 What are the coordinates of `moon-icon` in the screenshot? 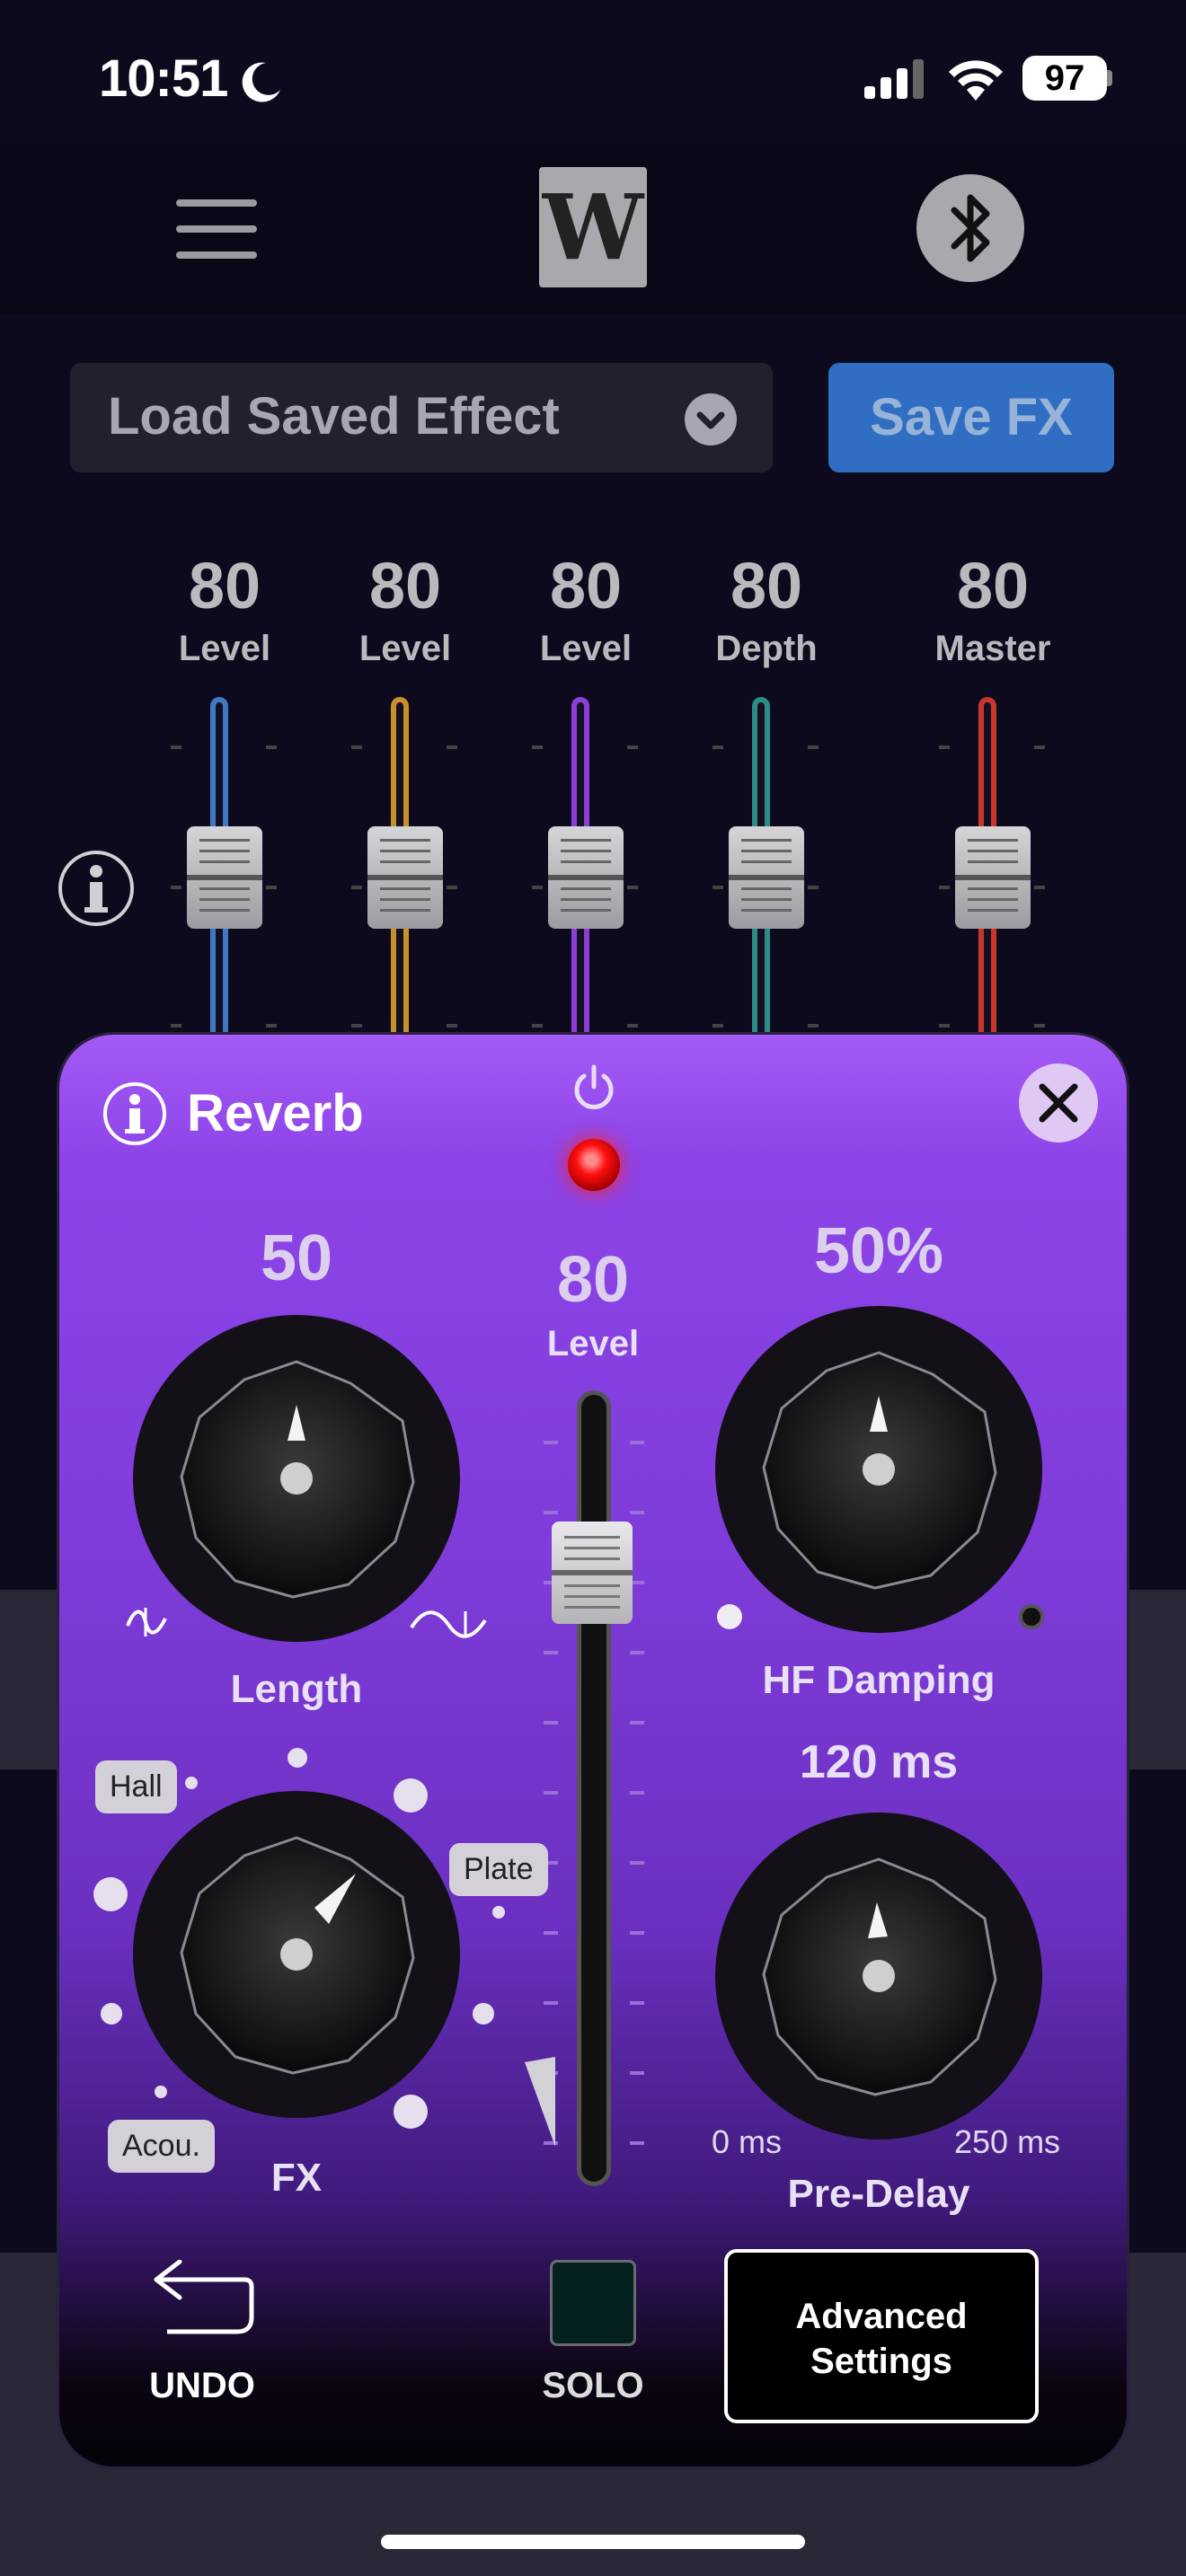 It's located at (261, 82).